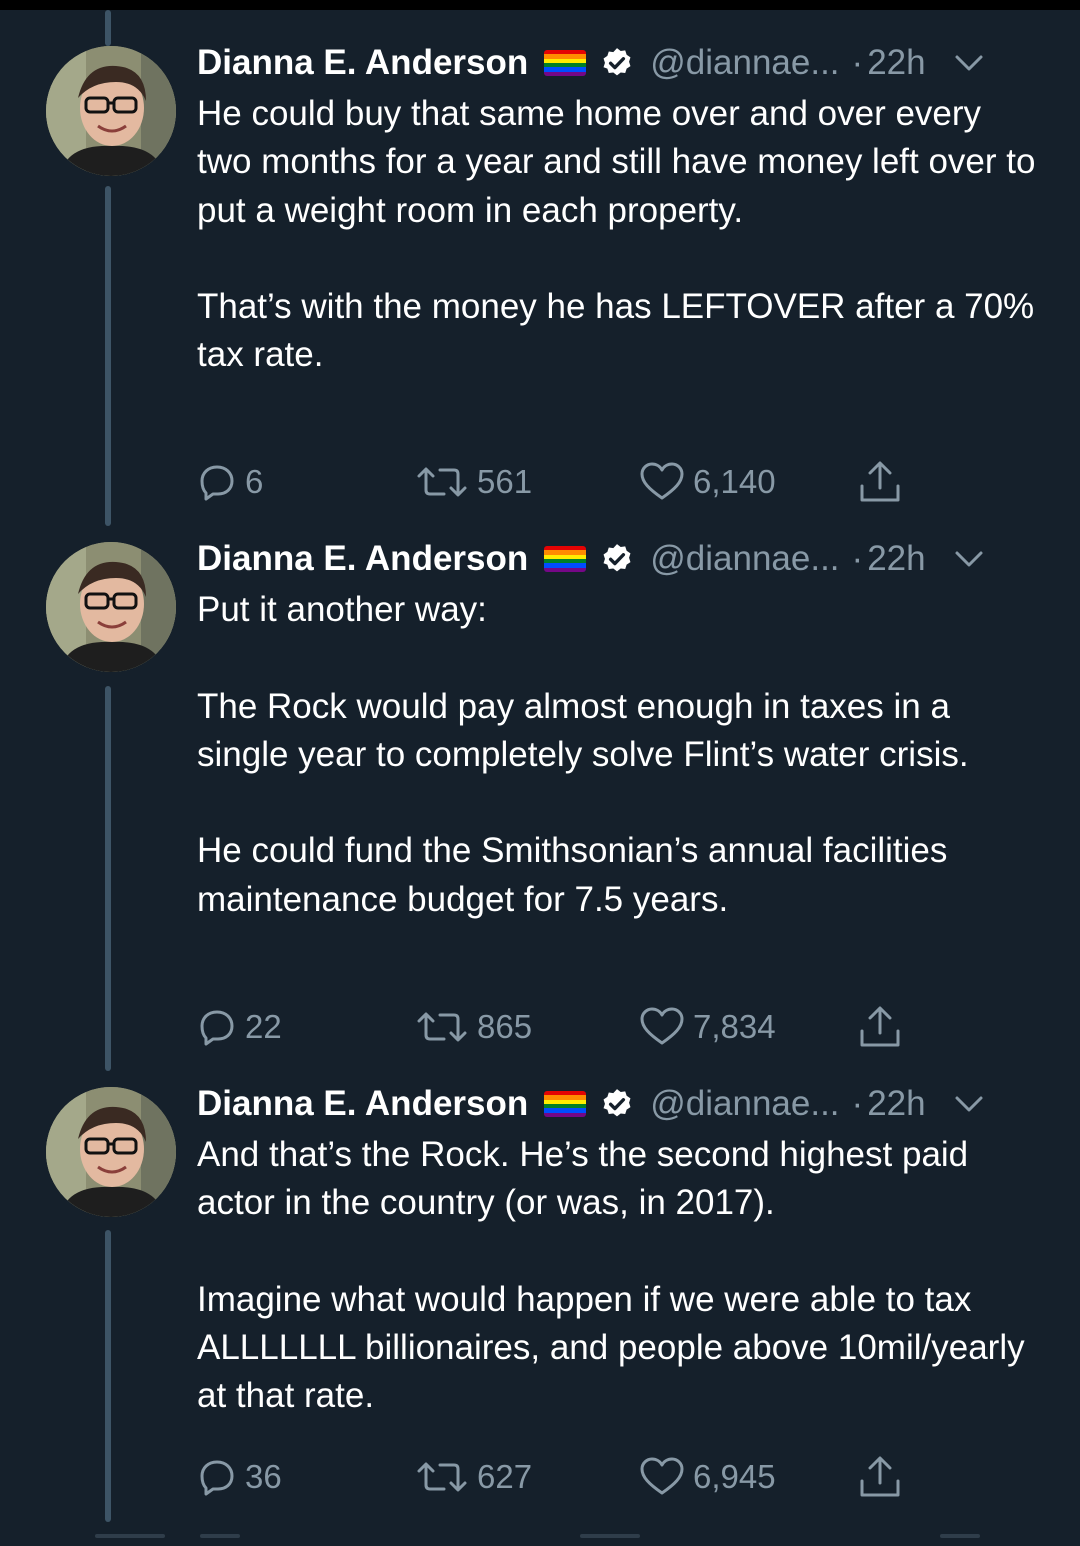 The height and width of the screenshot is (1546, 1080). What do you see at coordinates (254, 481) in the screenshot?
I see `reply-count: 6` at bounding box center [254, 481].